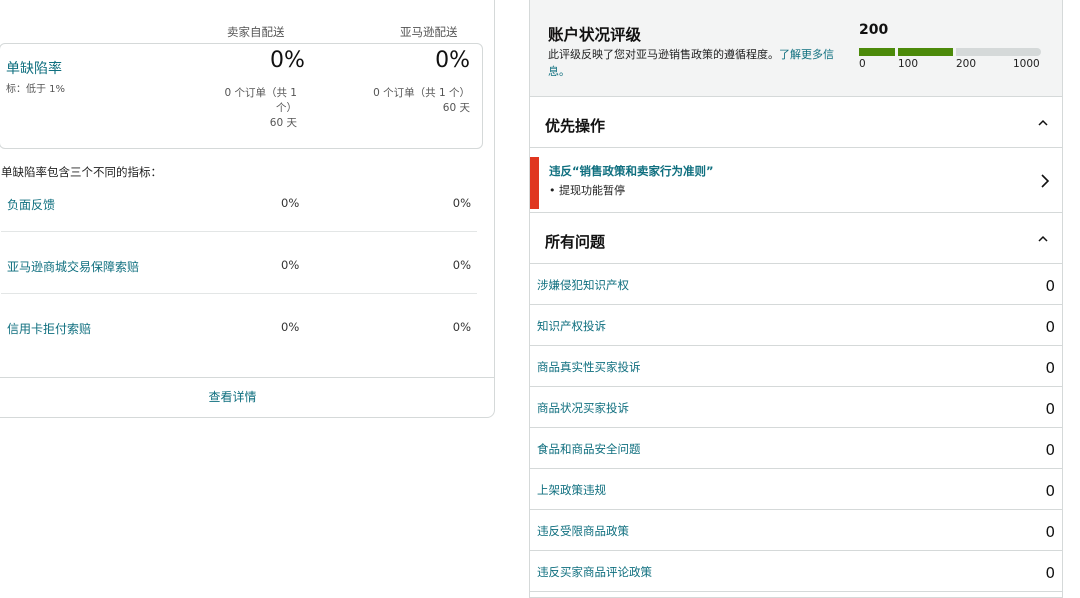  What do you see at coordinates (631, 171) in the screenshot?
I see `violation-title: 违反“销售政策和卖家行为准则”` at bounding box center [631, 171].